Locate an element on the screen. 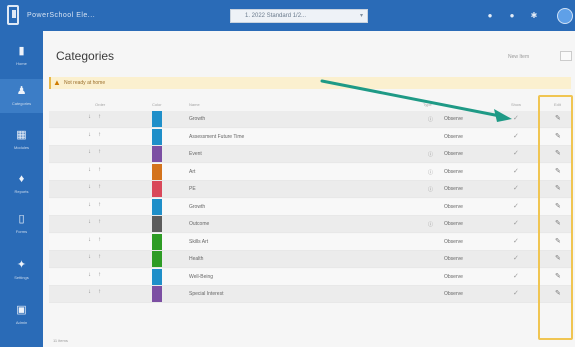  annotation-arrow is located at coordinates (416, 100).